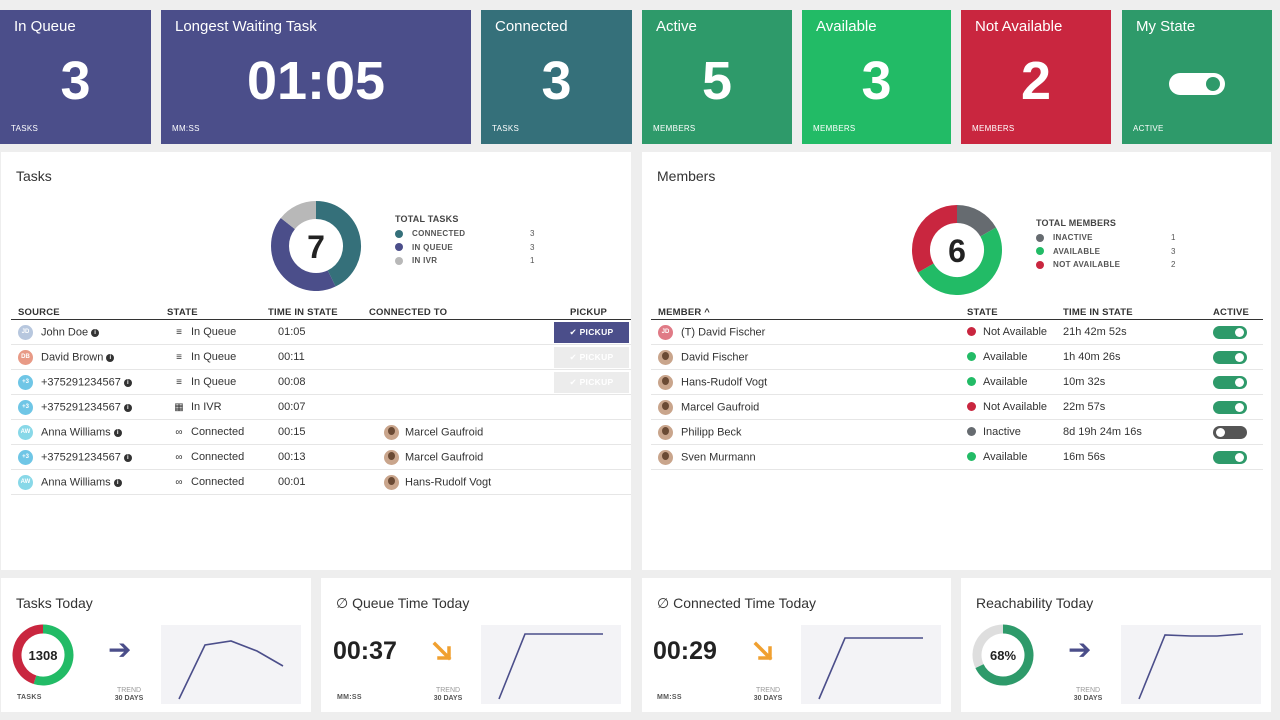  Describe the element at coordinates (292, 482) in the screenshot. I see `time-cell: 00:01` at that location.